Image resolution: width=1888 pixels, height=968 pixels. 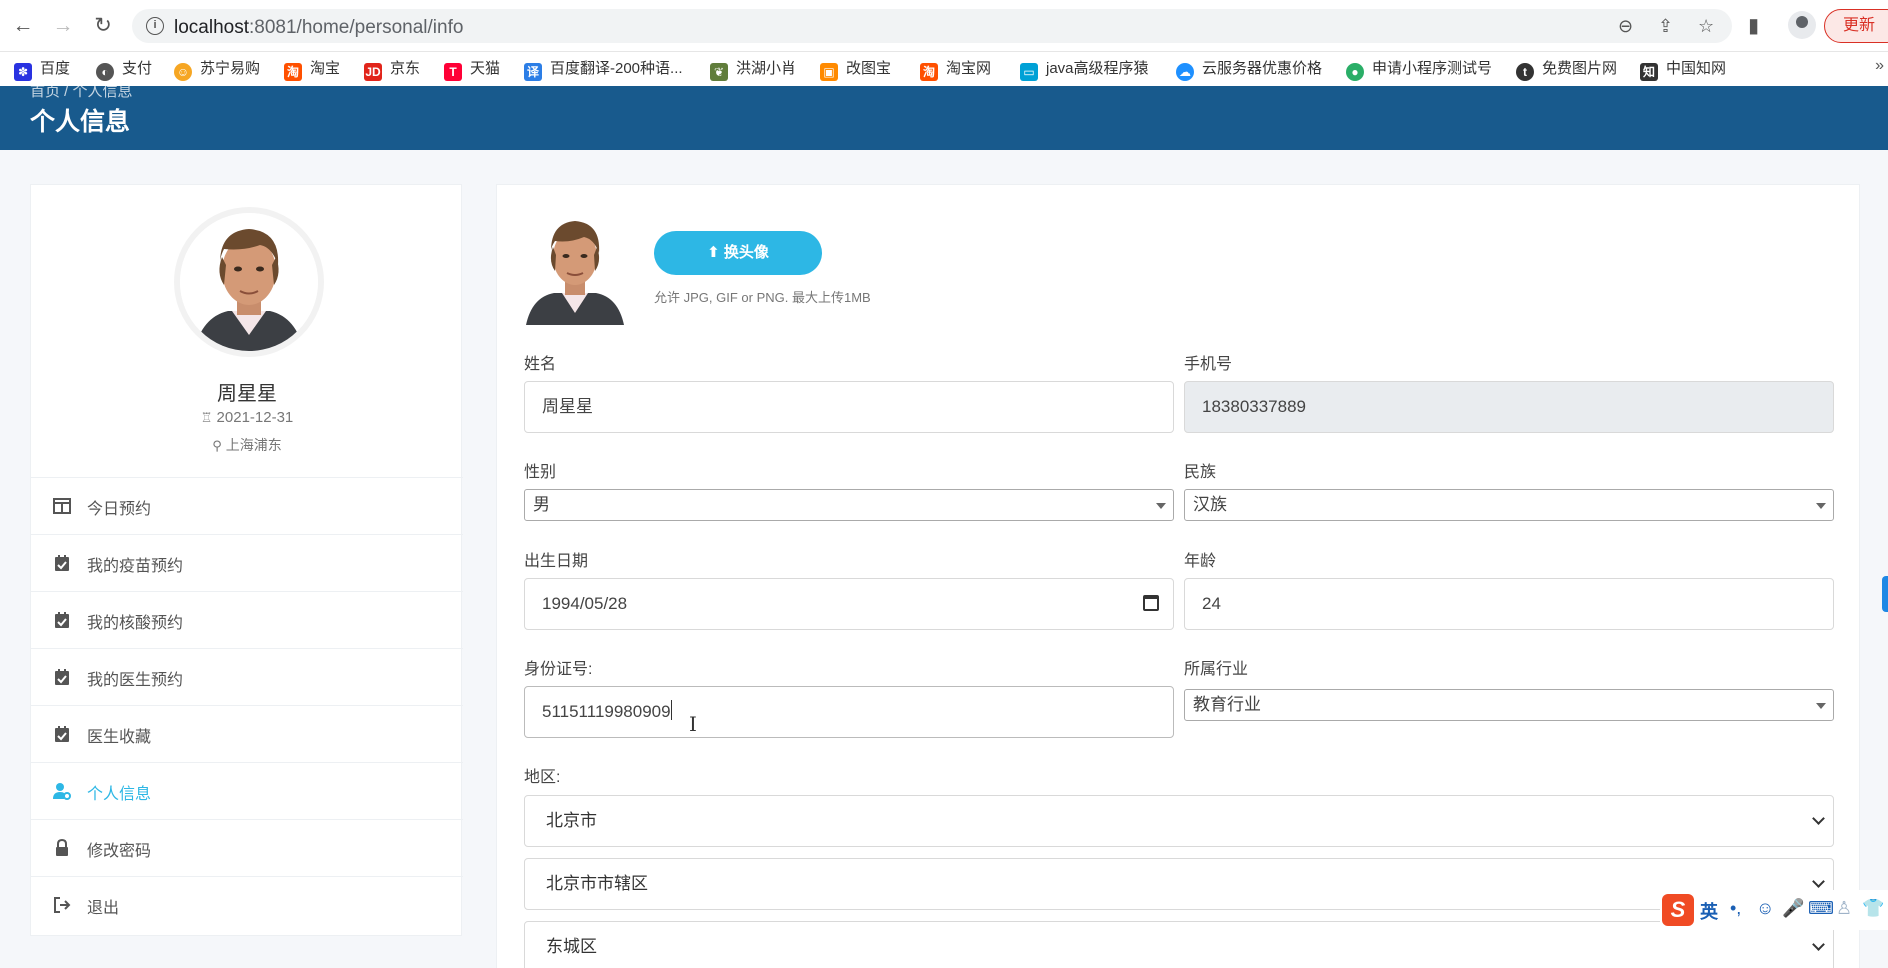 What do you see at coordinates (1625, 26) in the screenshot?
I see `zoom-icon: ⊖` at bounding box center [1625, 26].